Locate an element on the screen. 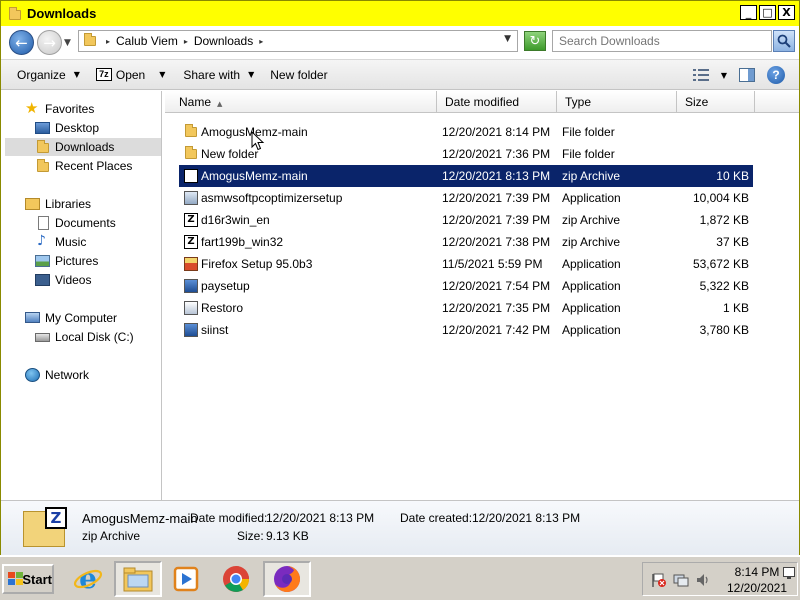 The width and height of the screenshot is (800, 600). file-name: Restoro is located at coordinates (222, 308).